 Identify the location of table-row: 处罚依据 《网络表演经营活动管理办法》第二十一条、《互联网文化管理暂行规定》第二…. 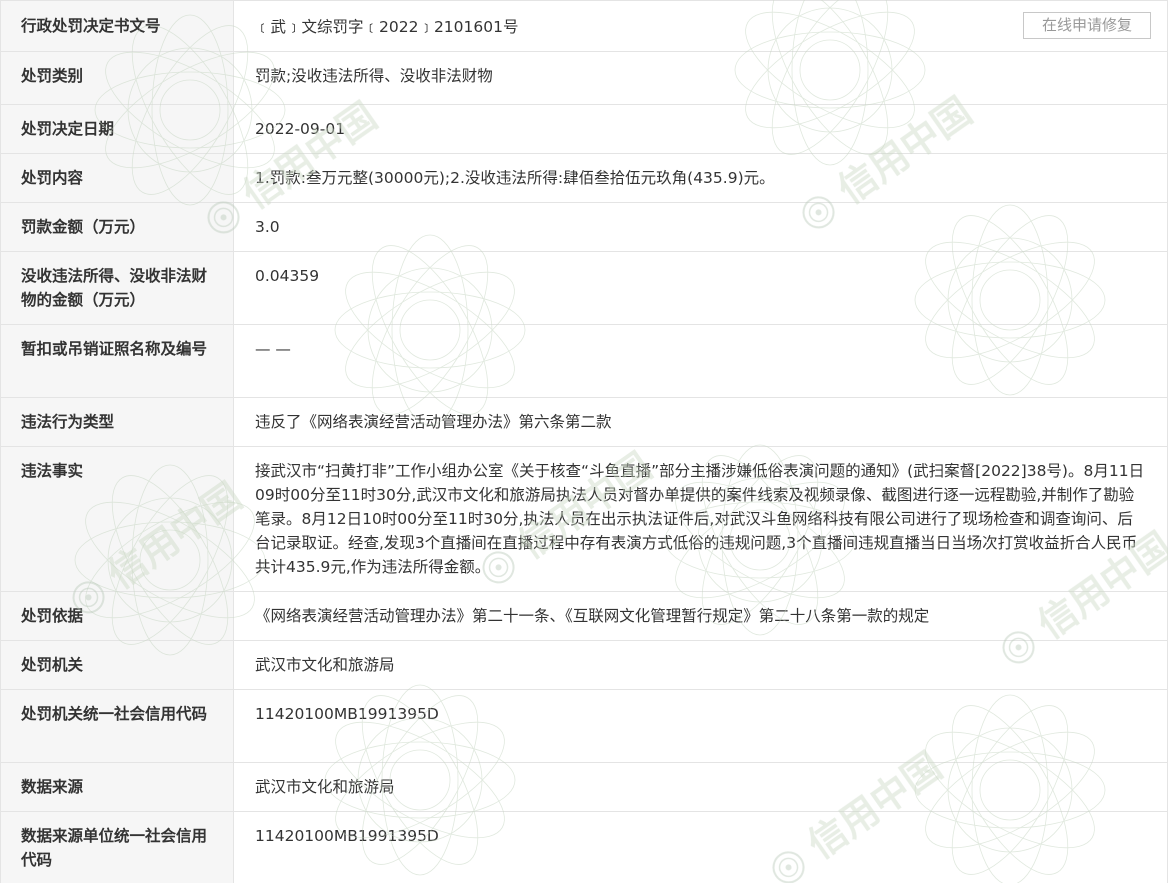
(584, 616).